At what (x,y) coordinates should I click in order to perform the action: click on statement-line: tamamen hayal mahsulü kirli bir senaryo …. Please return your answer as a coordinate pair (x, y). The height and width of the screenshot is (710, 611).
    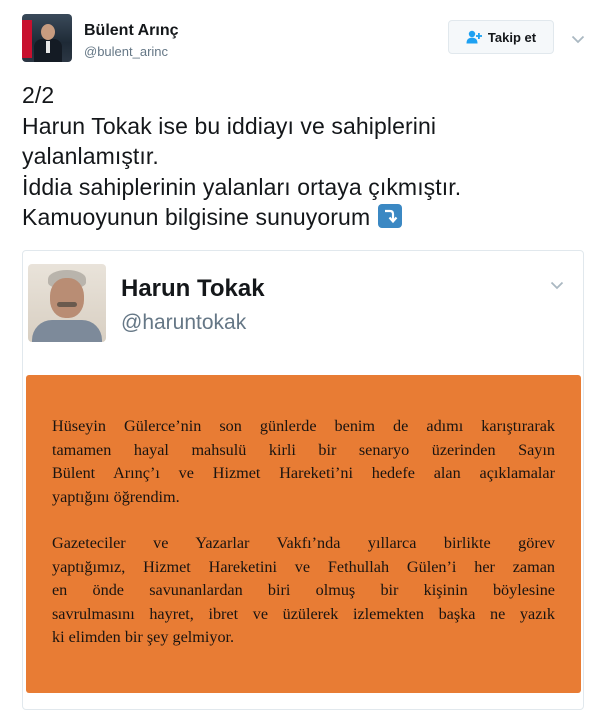
    Looking at the image, I should click on (303, 449).